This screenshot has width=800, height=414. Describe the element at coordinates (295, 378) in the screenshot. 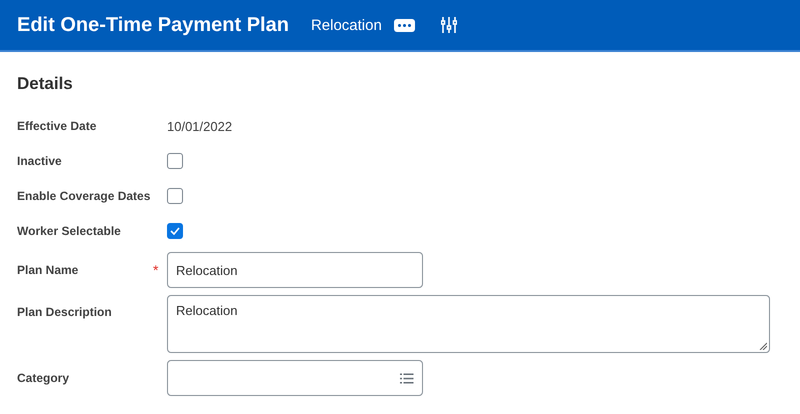

I see `select-field` at that location.